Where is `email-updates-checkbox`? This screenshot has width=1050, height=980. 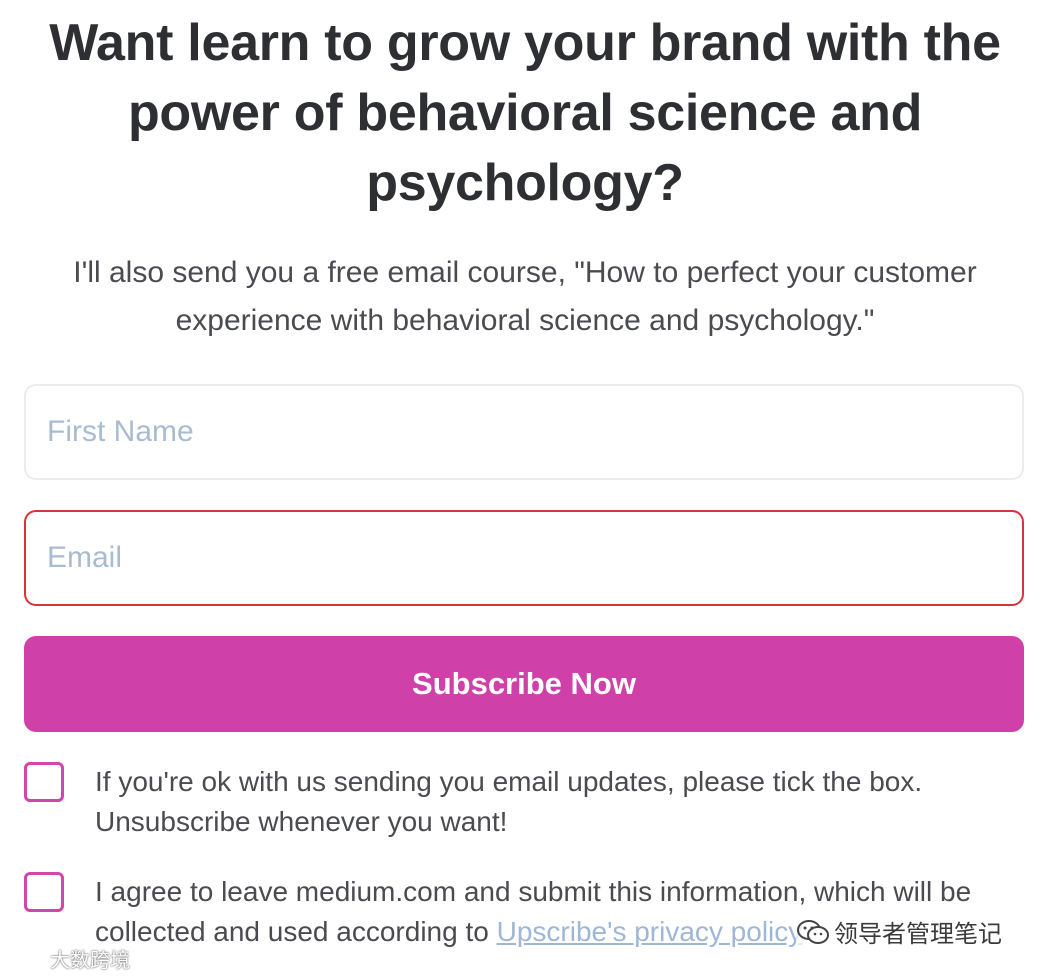
email-updates-checkbox is located at coordinates (44, 782).